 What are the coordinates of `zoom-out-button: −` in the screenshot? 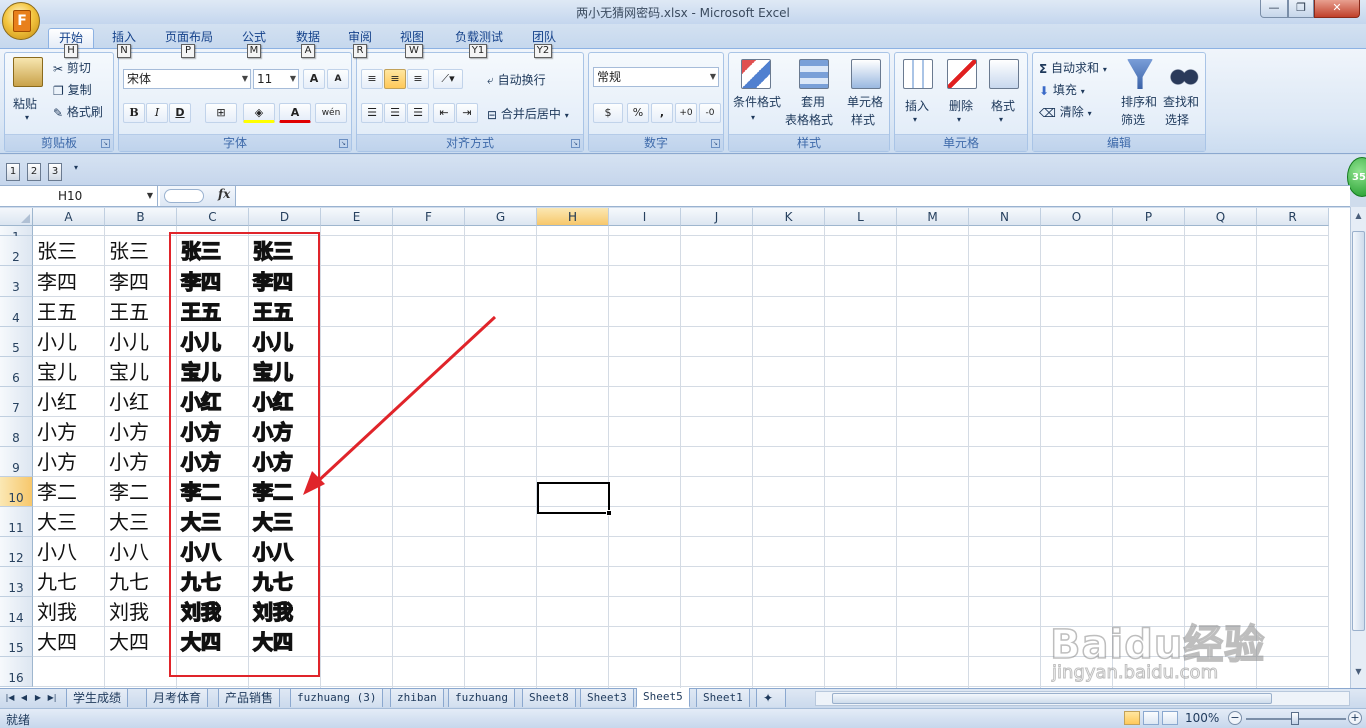 It's located at (1235, 718).